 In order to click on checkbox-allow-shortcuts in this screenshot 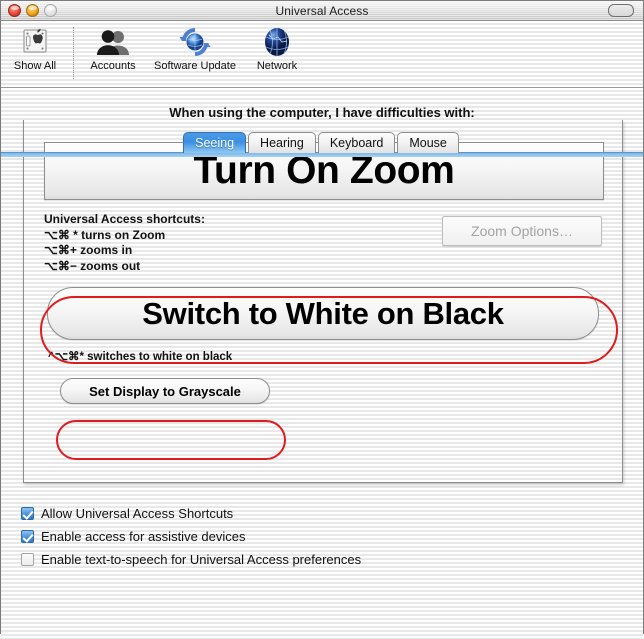, I will do `click(27, 513)`.